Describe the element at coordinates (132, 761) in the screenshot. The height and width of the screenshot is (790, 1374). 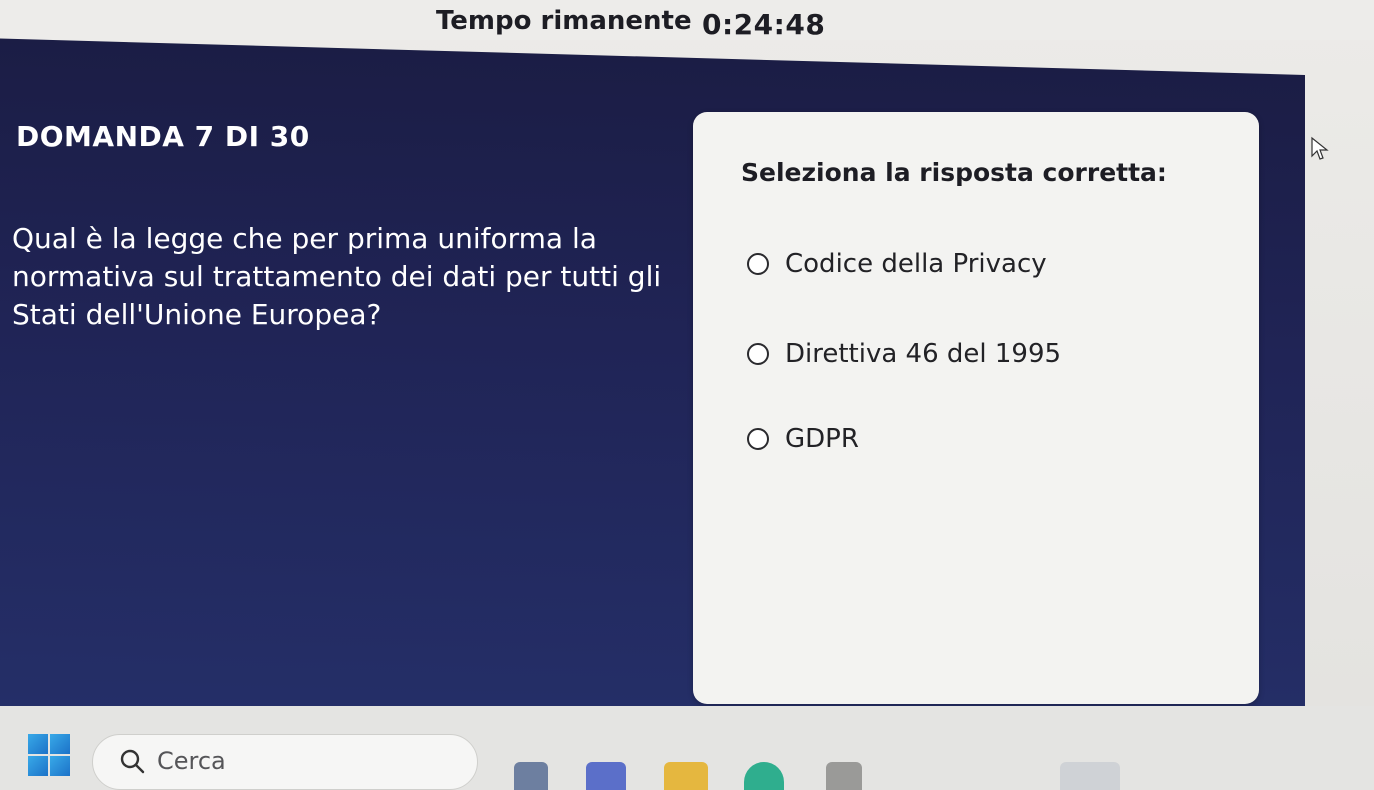
I see `search-icon` at that location.